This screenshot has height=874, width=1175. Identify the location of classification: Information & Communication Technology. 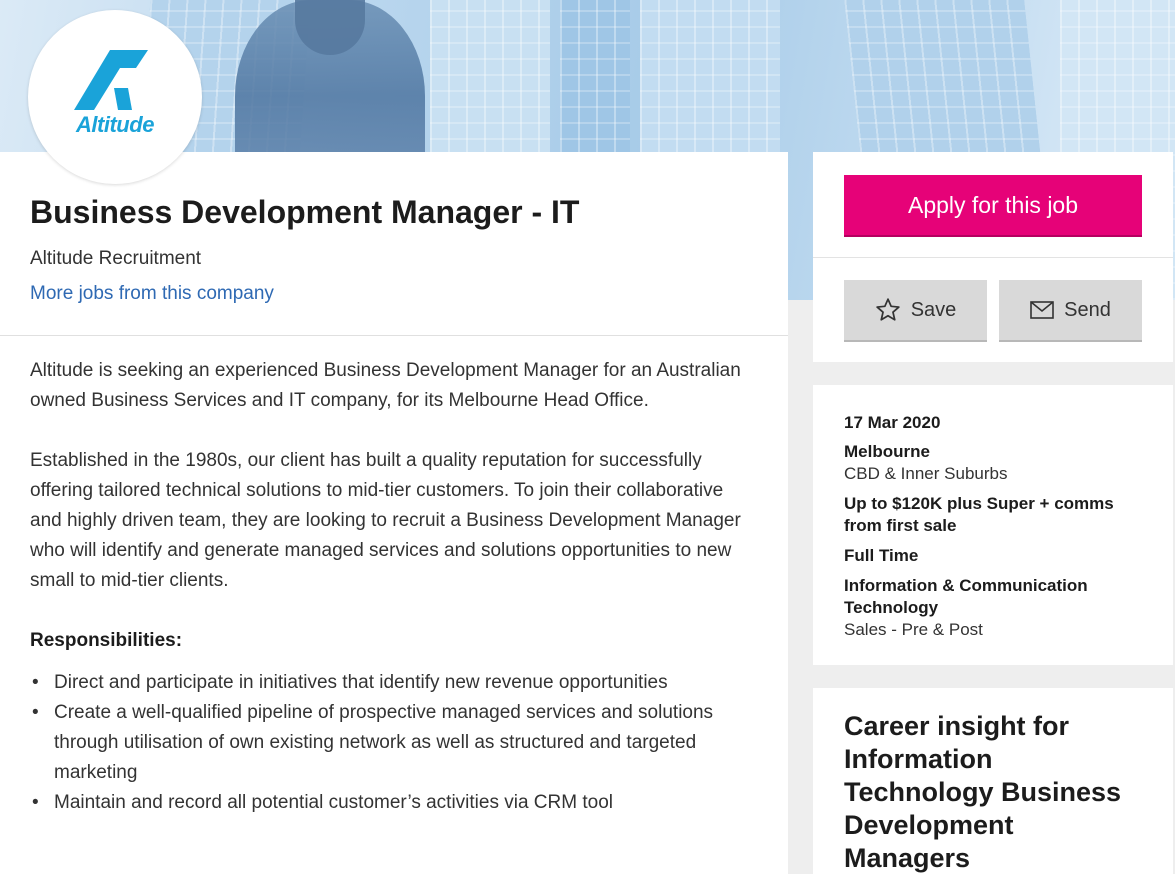
(966, 596).